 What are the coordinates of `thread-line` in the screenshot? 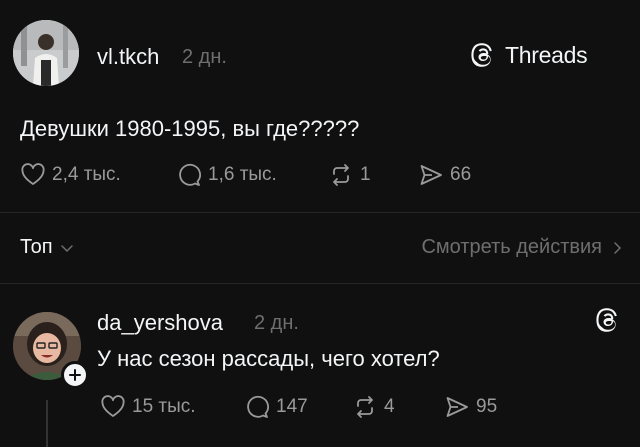 It's located at (47, 423).